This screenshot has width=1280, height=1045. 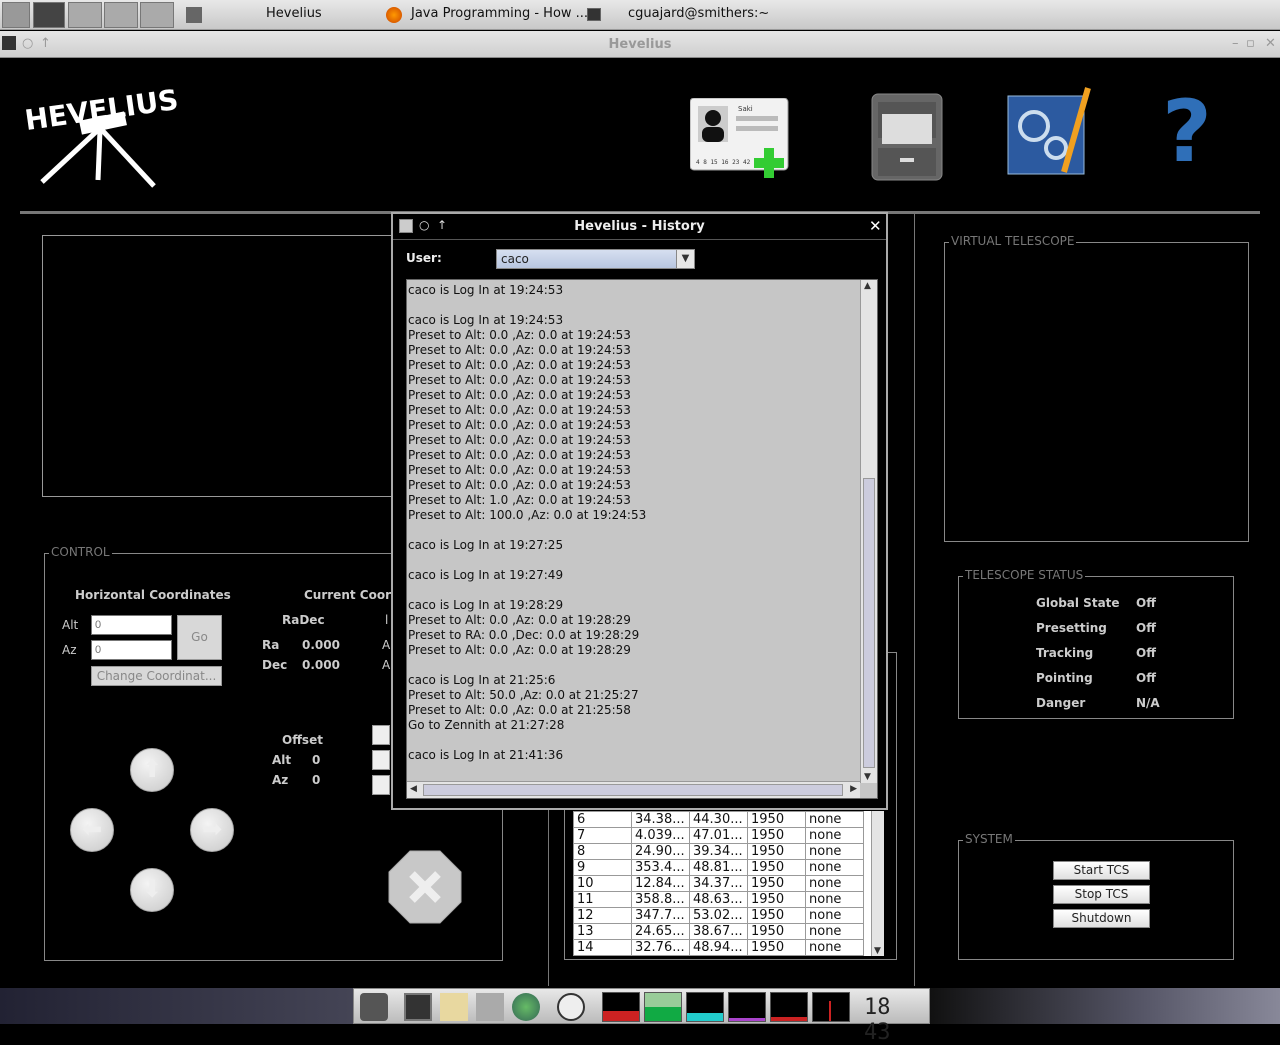 I want to click on history-dialog-title: Hevelius - History, so click(x=639, y=226).